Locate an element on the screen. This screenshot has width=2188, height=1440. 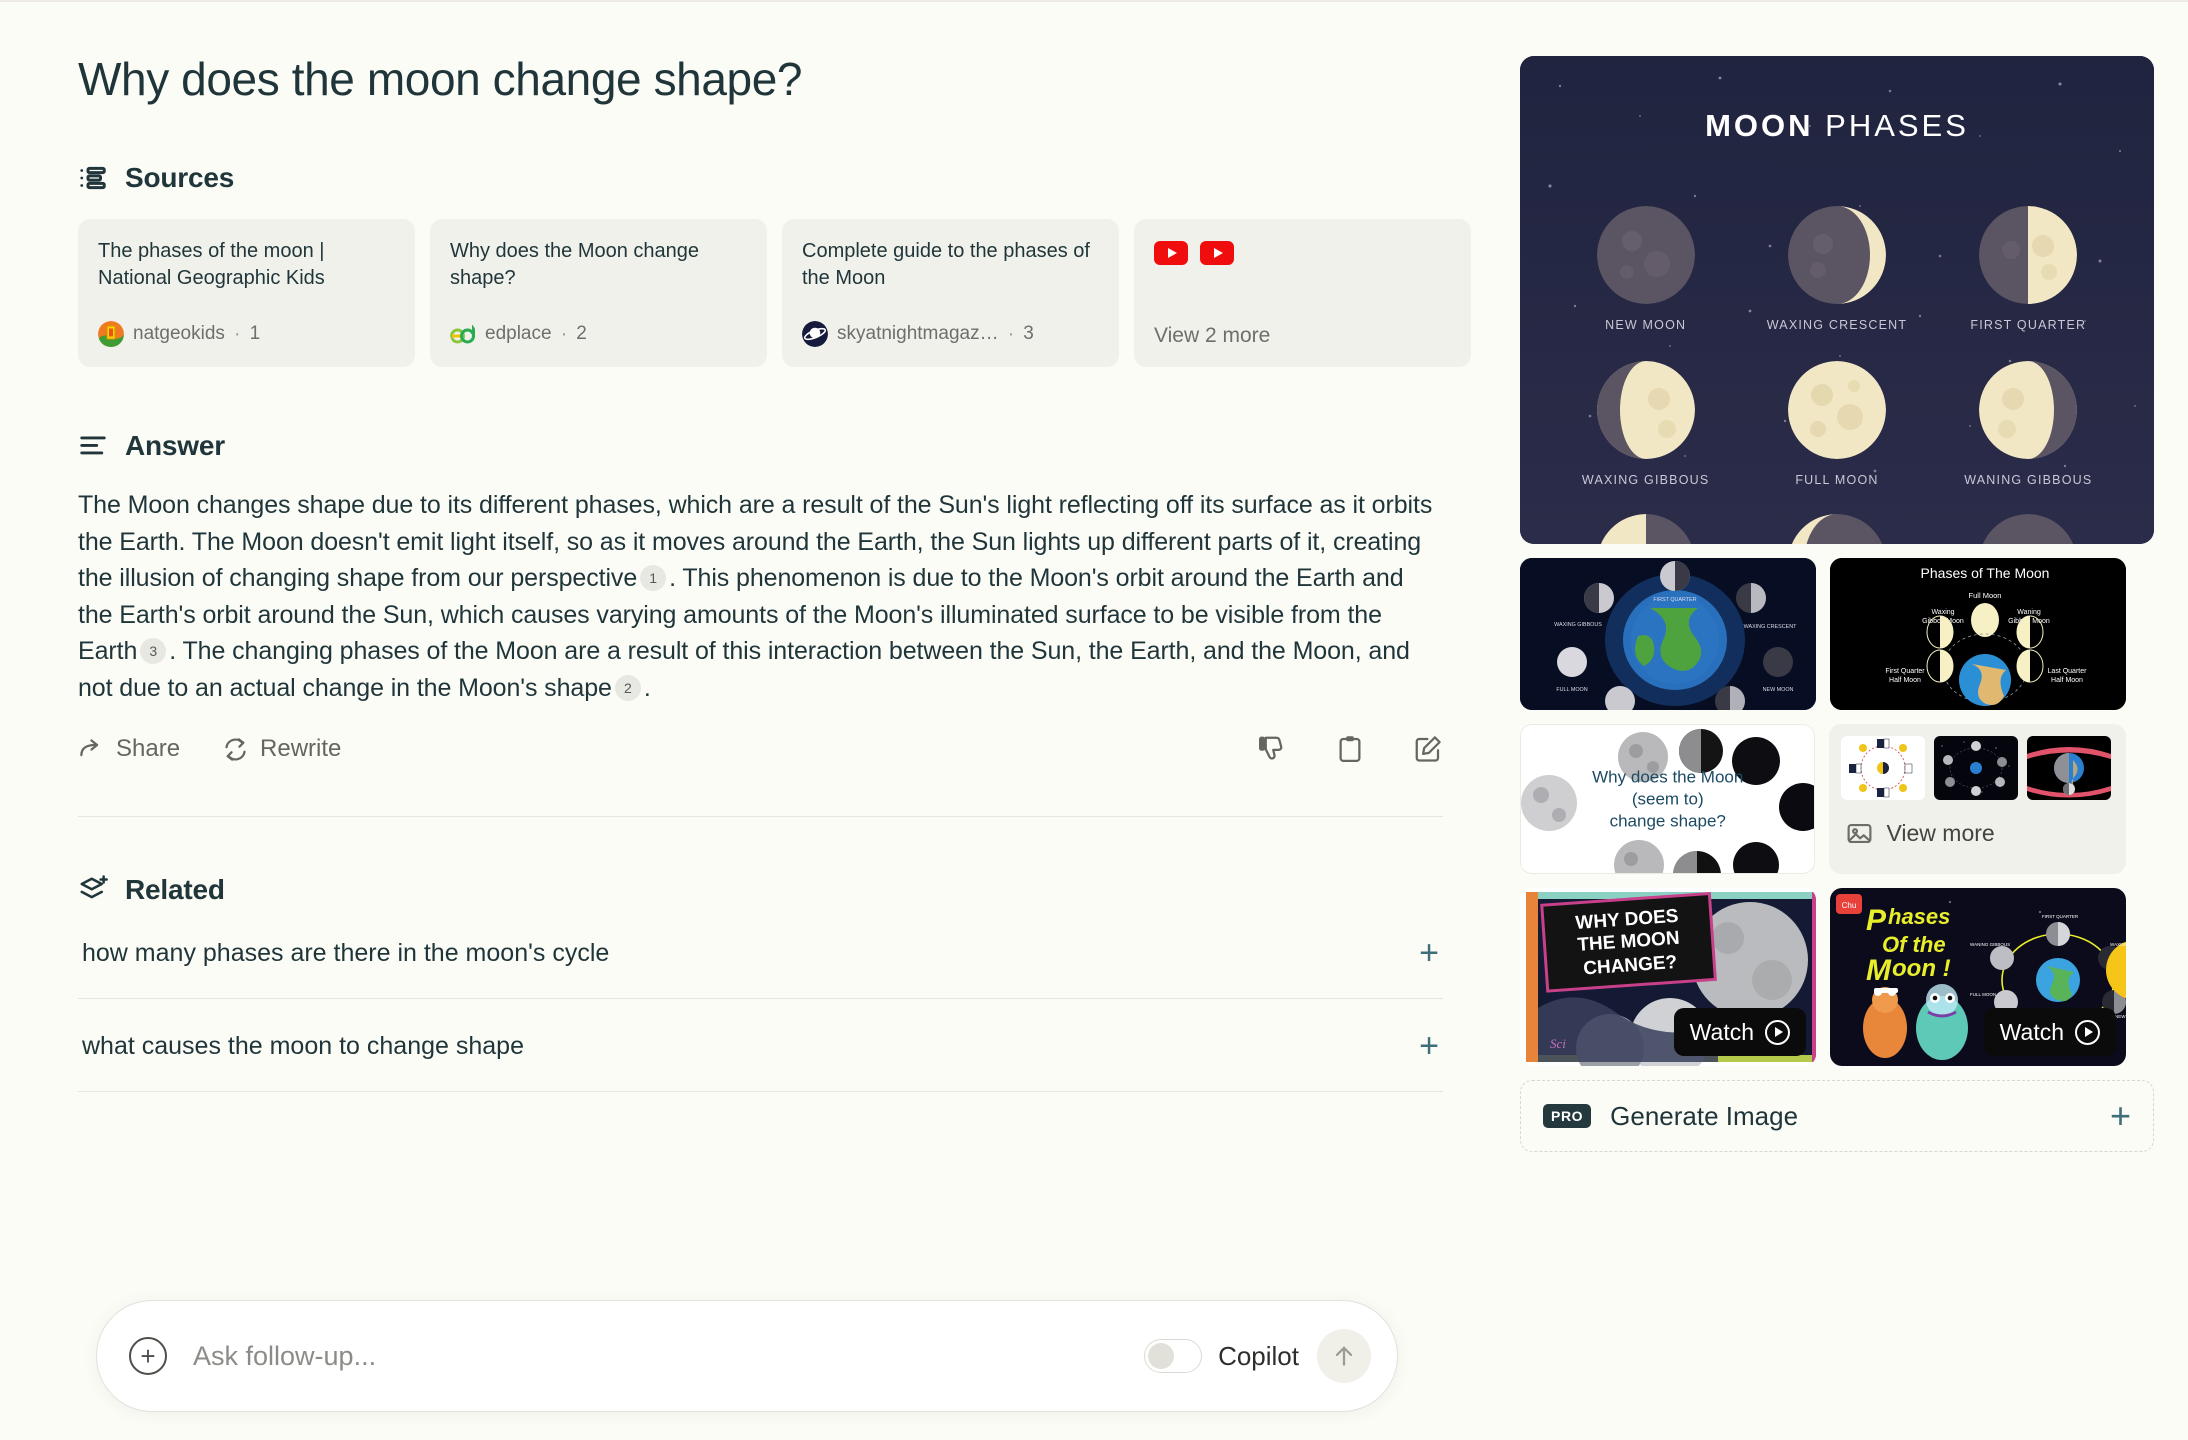
media-row-2: Why does the Moon (seem to) change shape? is located at coordinates (1823, 799).